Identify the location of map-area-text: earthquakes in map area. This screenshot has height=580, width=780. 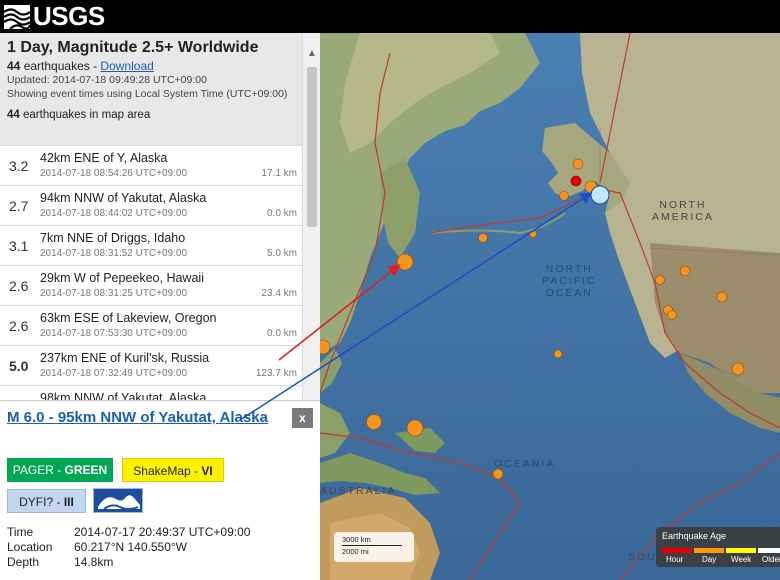
(87, 115).